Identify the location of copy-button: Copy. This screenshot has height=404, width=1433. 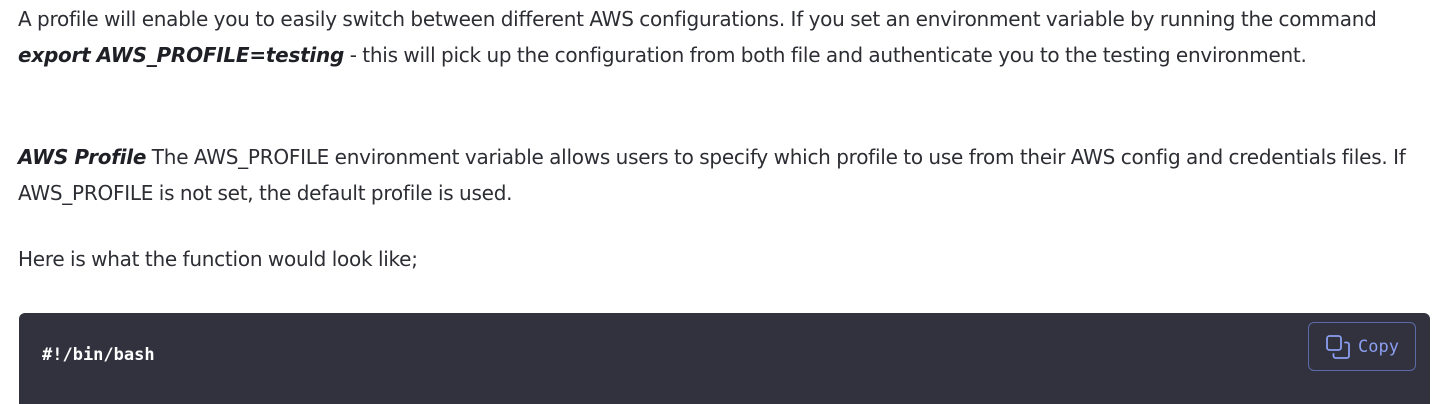
(1362, 346).